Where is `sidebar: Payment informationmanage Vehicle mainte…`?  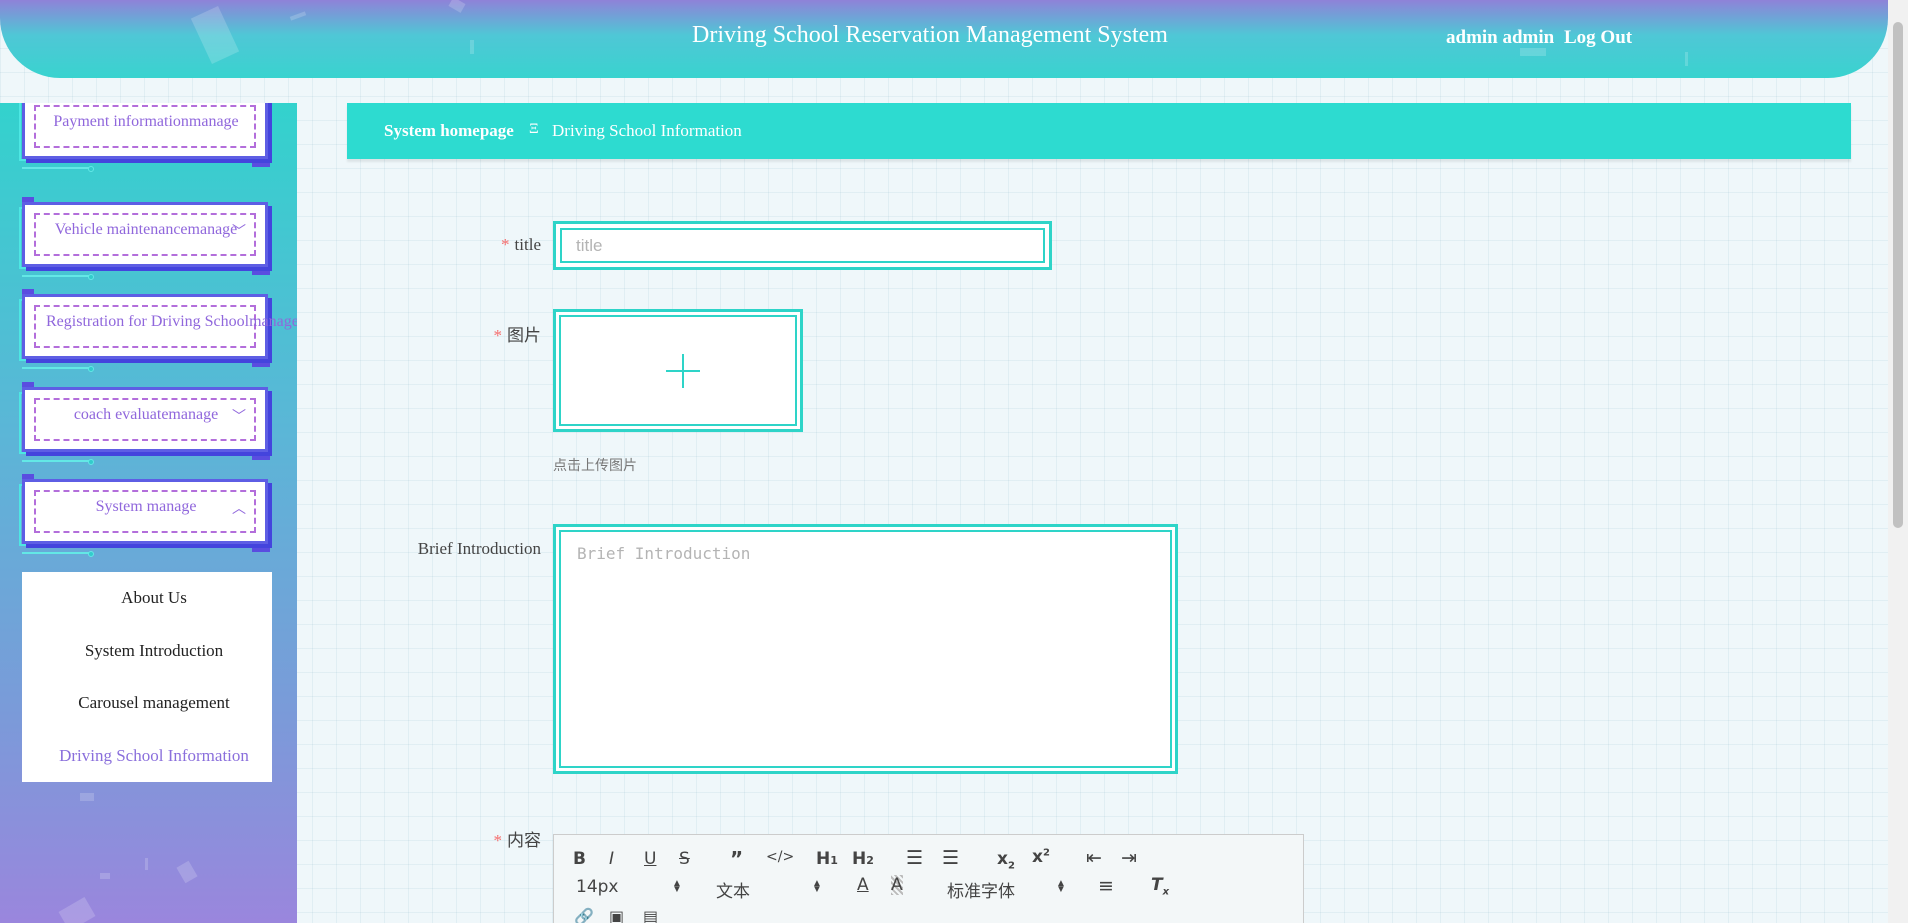
sidebar: Payment informationmanage Vehicle mainte… is located at coordinates (148, 513).